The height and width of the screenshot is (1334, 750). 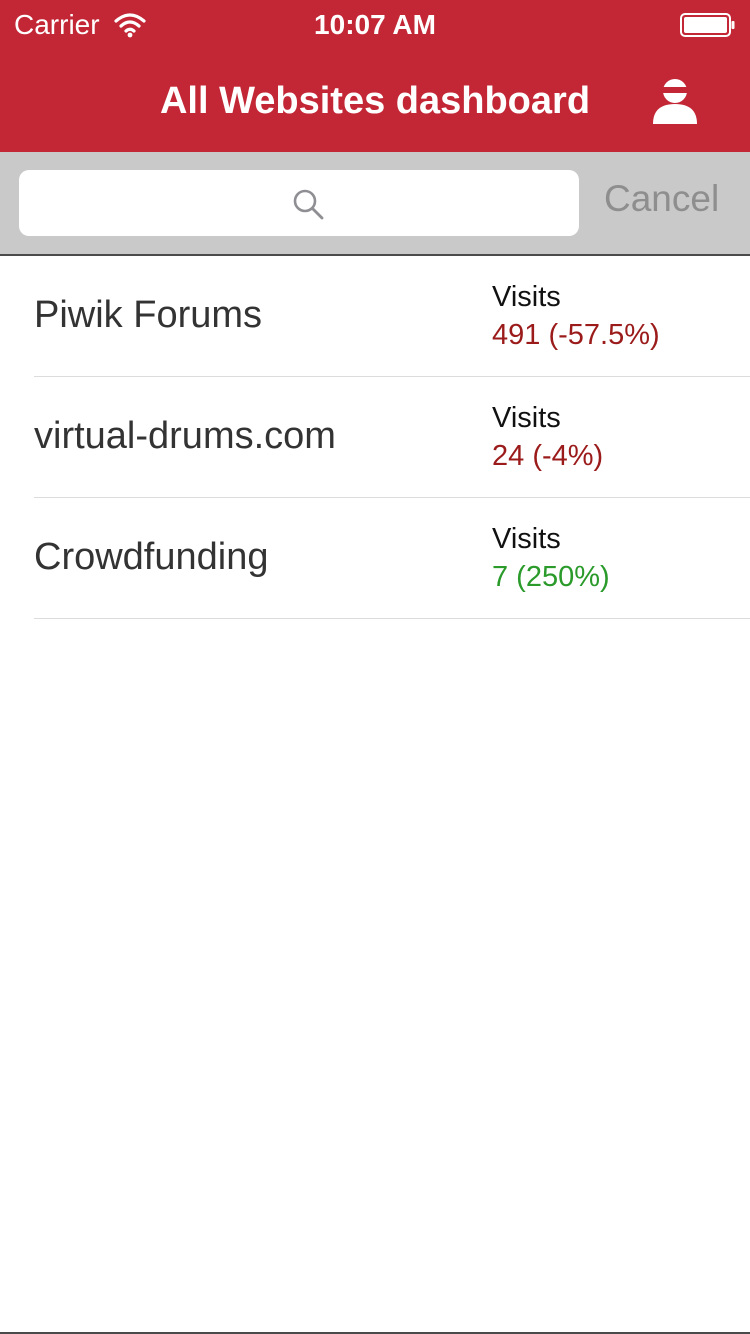 What do you see at coordinates (661, 199) in the screenshot?
I see `cancel-button: Cancel` at bounding box center [661, 199].